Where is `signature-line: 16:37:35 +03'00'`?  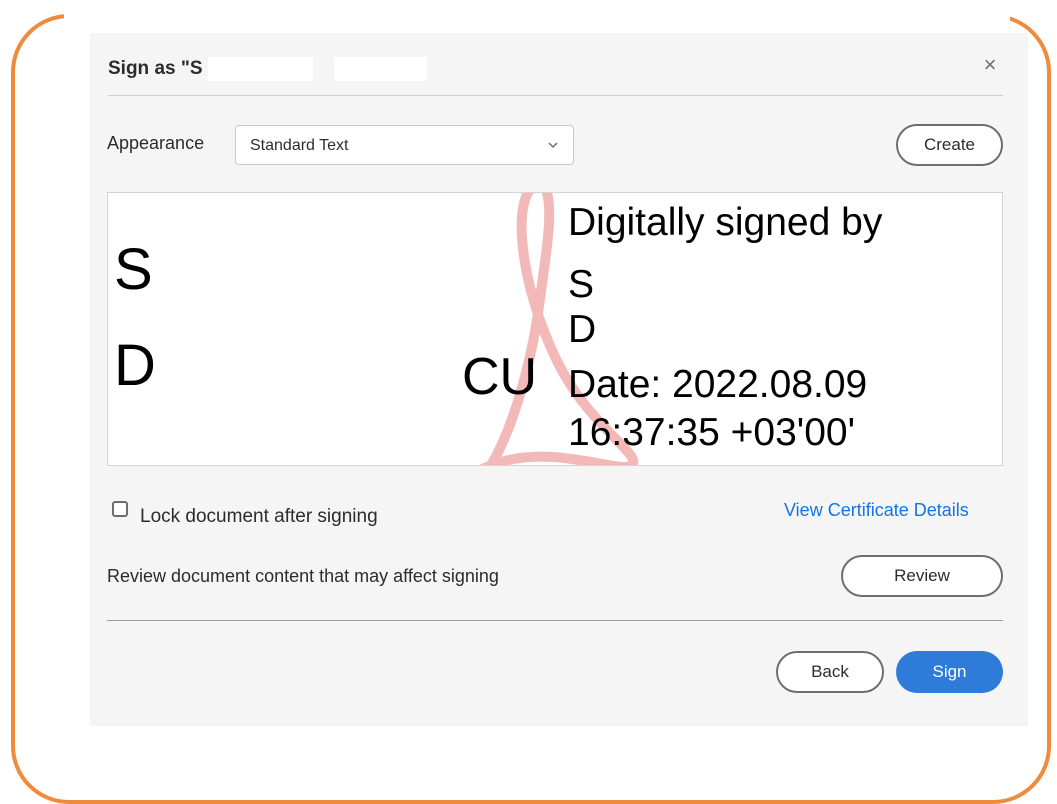
signature-line: 16:37:35 +03'00' is located at coordinates (712, 432).